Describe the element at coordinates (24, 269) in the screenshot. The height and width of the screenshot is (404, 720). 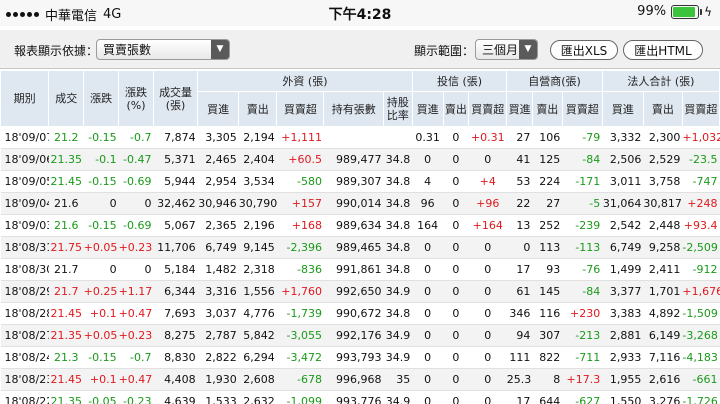
I see `cell-period: 18'08/30` at that location.